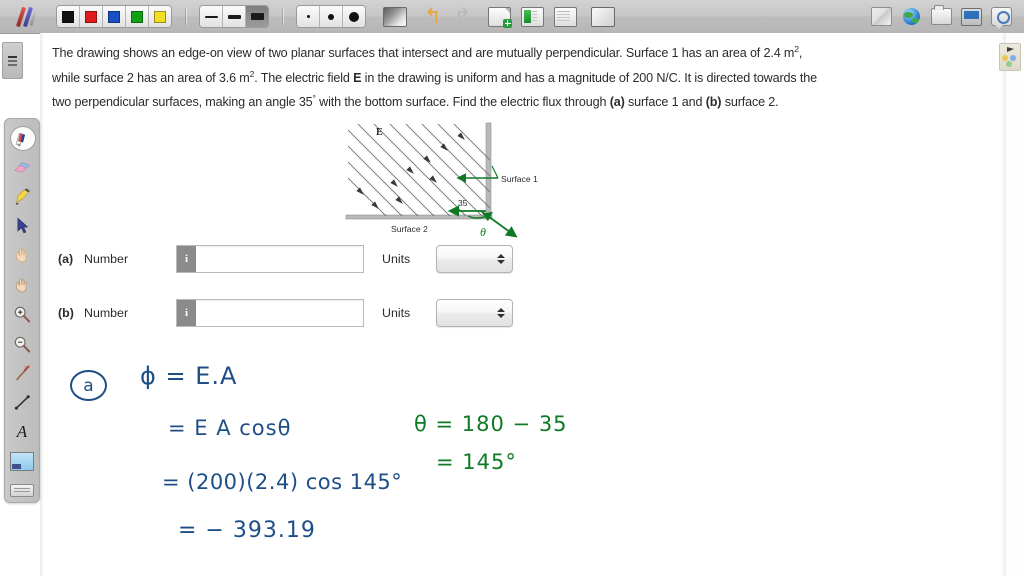 The height and width of the screenshot is (576, 1024). What do you see at coordinates (257, 16) in the screenshot?
I see `line-width-thick` at bounding box center [257, 16].